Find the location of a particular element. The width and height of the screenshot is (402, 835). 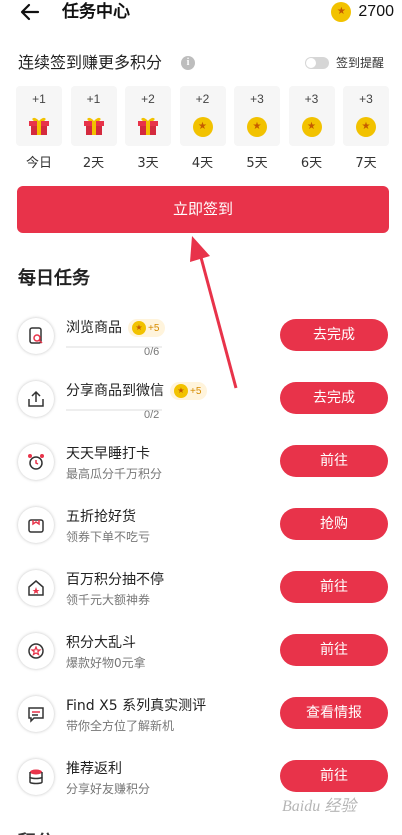

task-row: 百万积分抽不停 领千元大额神券 前往 is located at coordinates (201, 601).